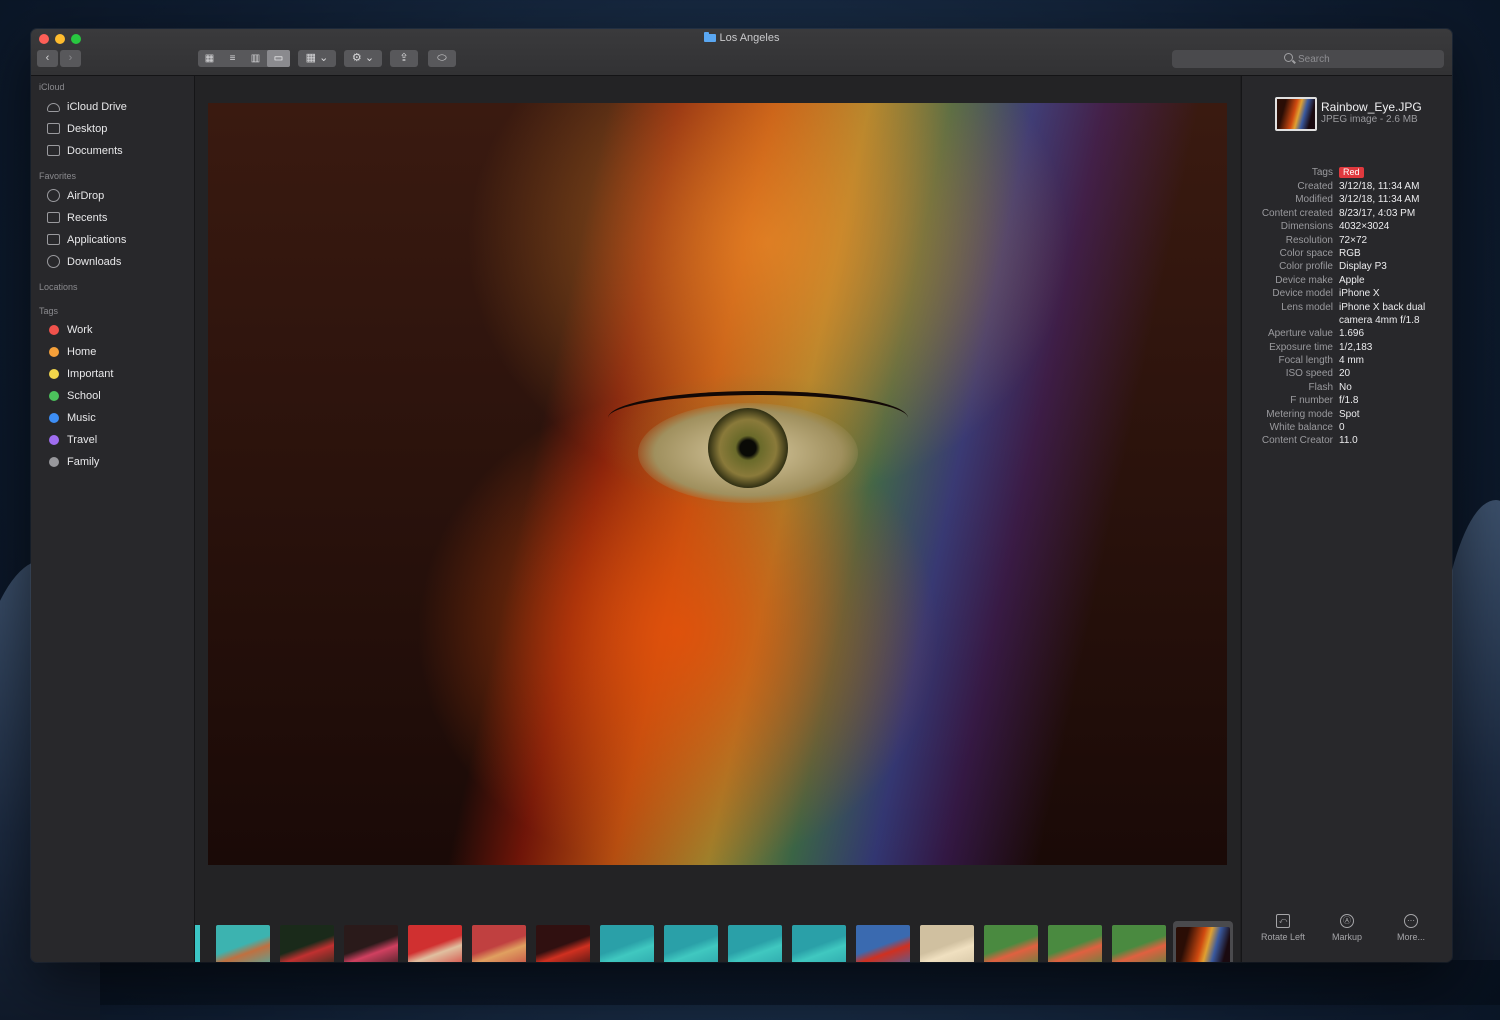 This screenshot has width=1500, height=1020. What do you see at coordinates (53, 217) in the screenshot?
I see `recents-icon` at bounding box center [53, 217].